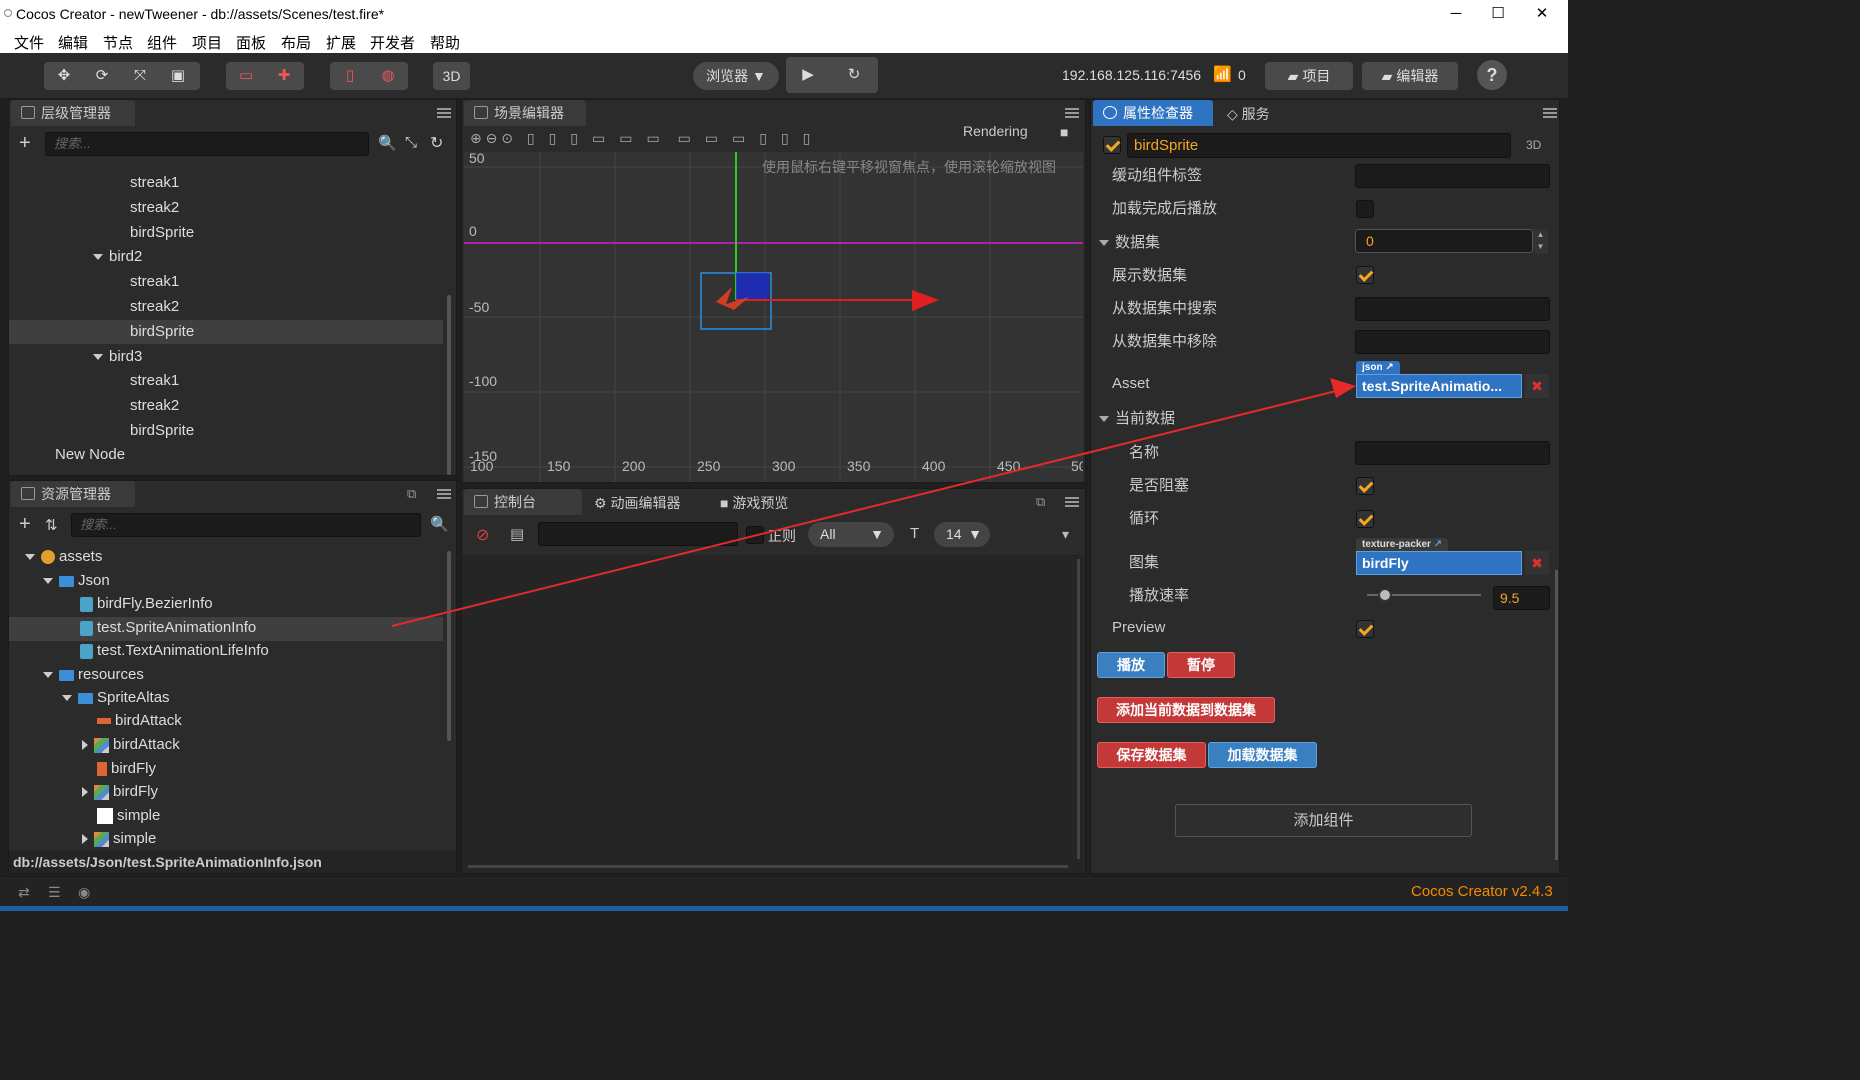 Image resolution: width=1860 pixels, height=1080 pixels. Describe the element at coordinates (784, 908) in the screenshot. I see `status-accent-line` at that location.